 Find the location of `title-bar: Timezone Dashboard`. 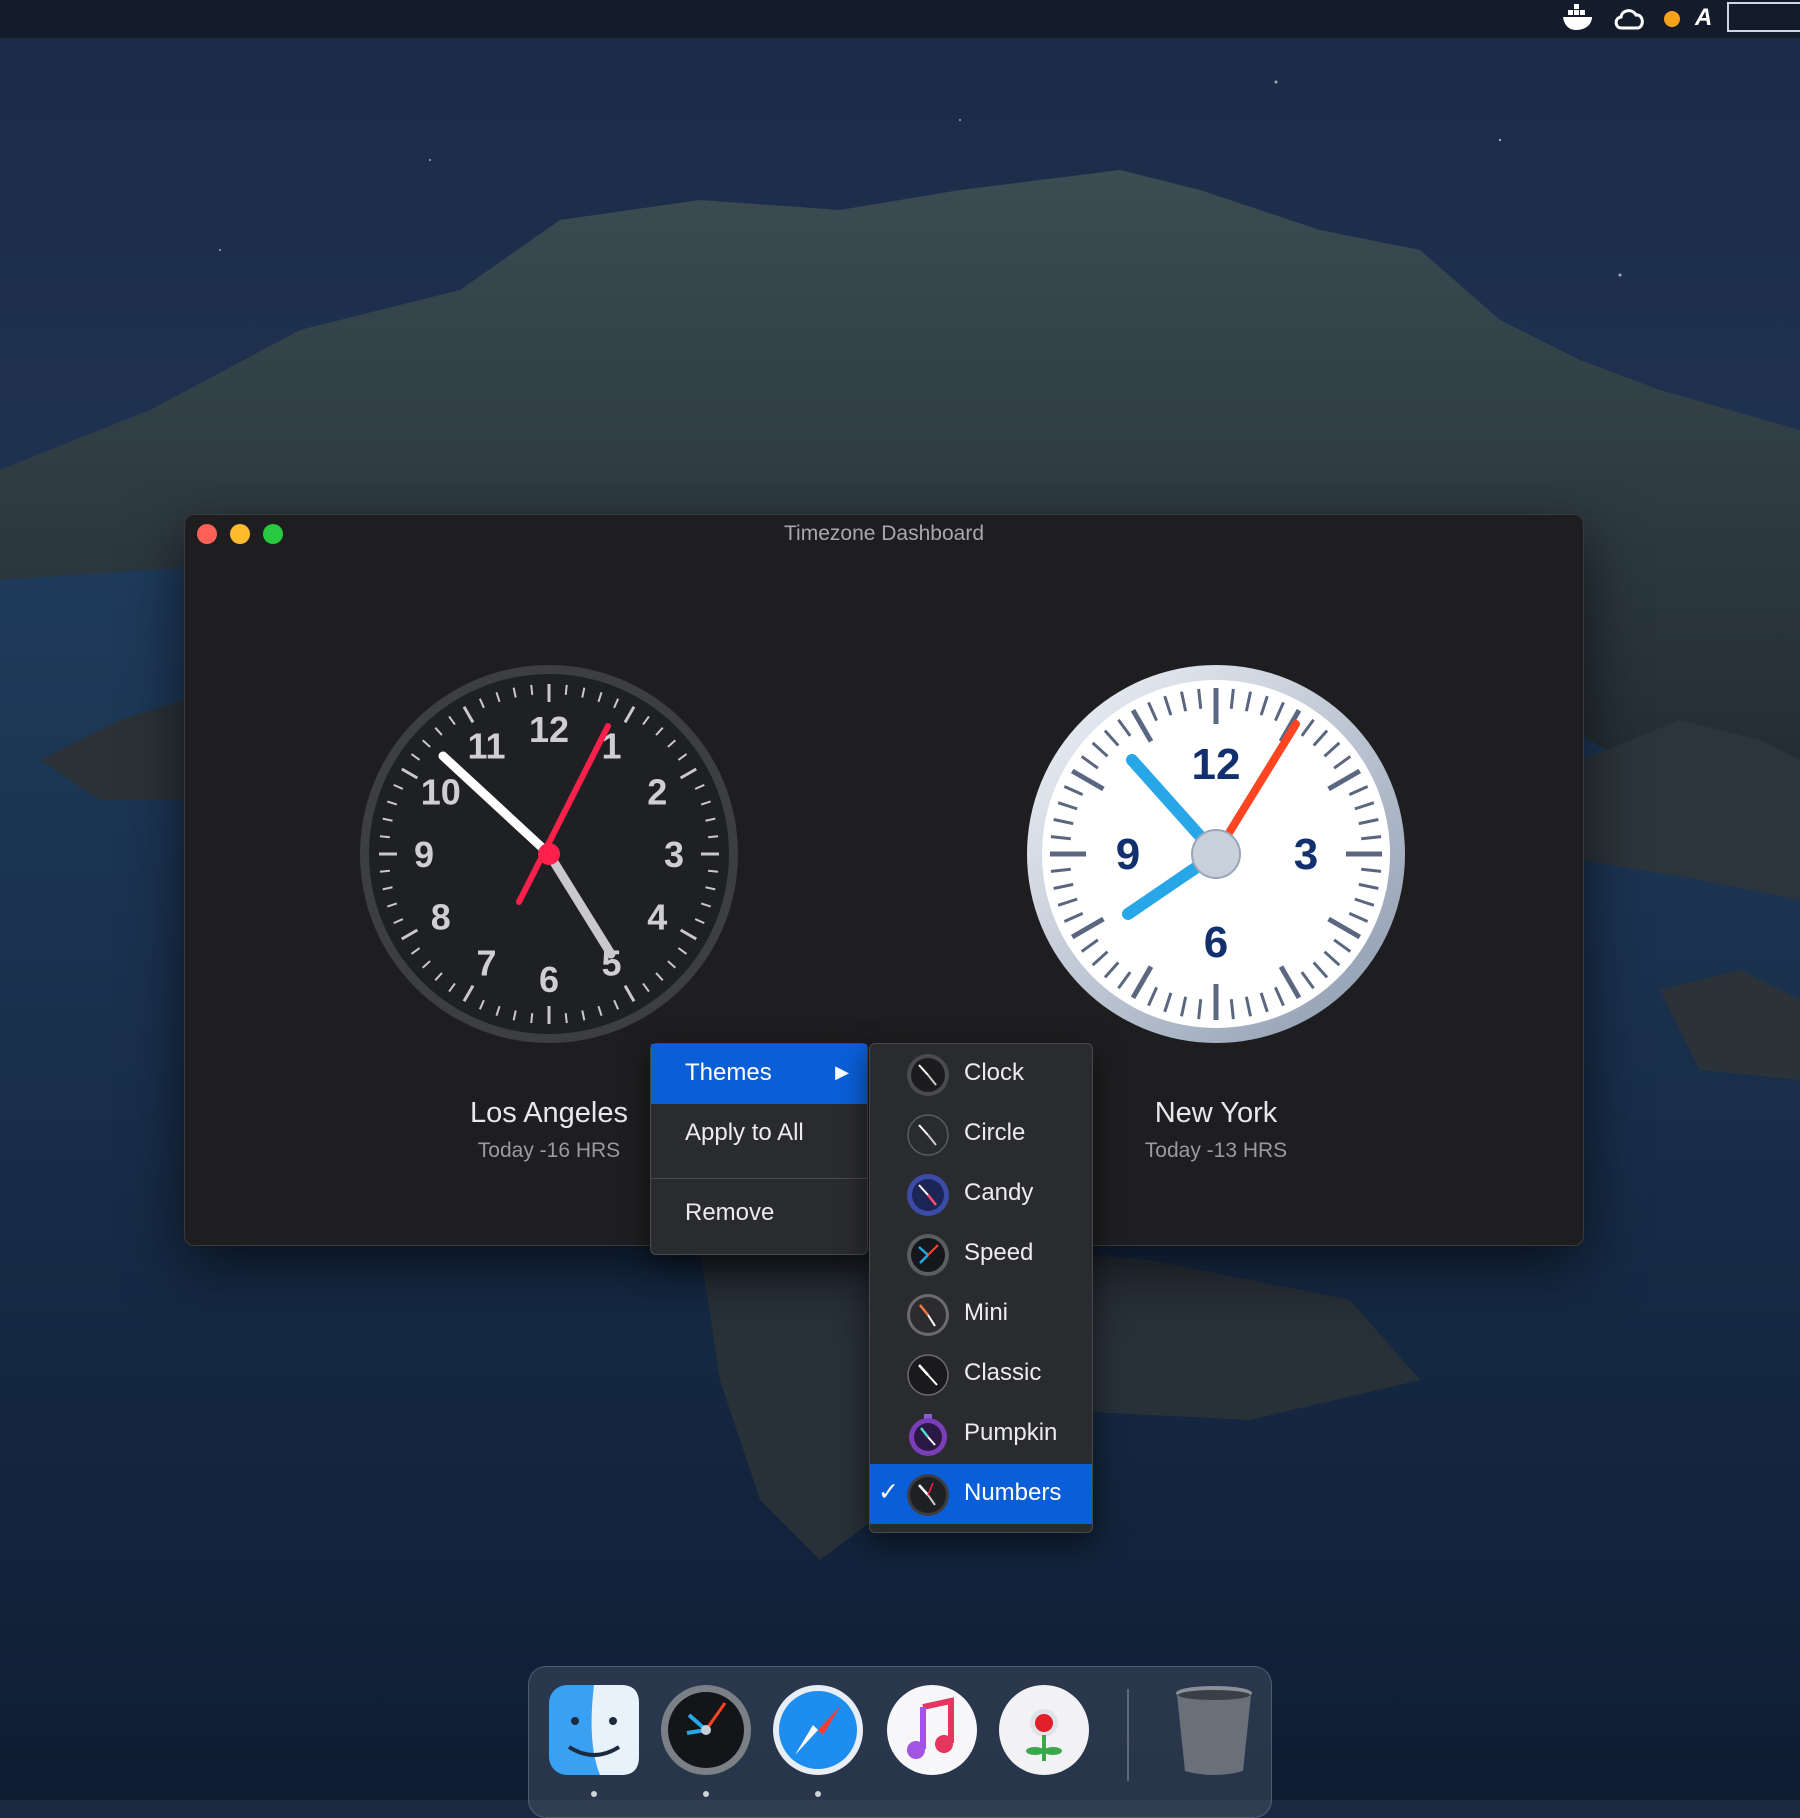

title-bar: Timezone Dashboard is located at coordinates (884, 533).